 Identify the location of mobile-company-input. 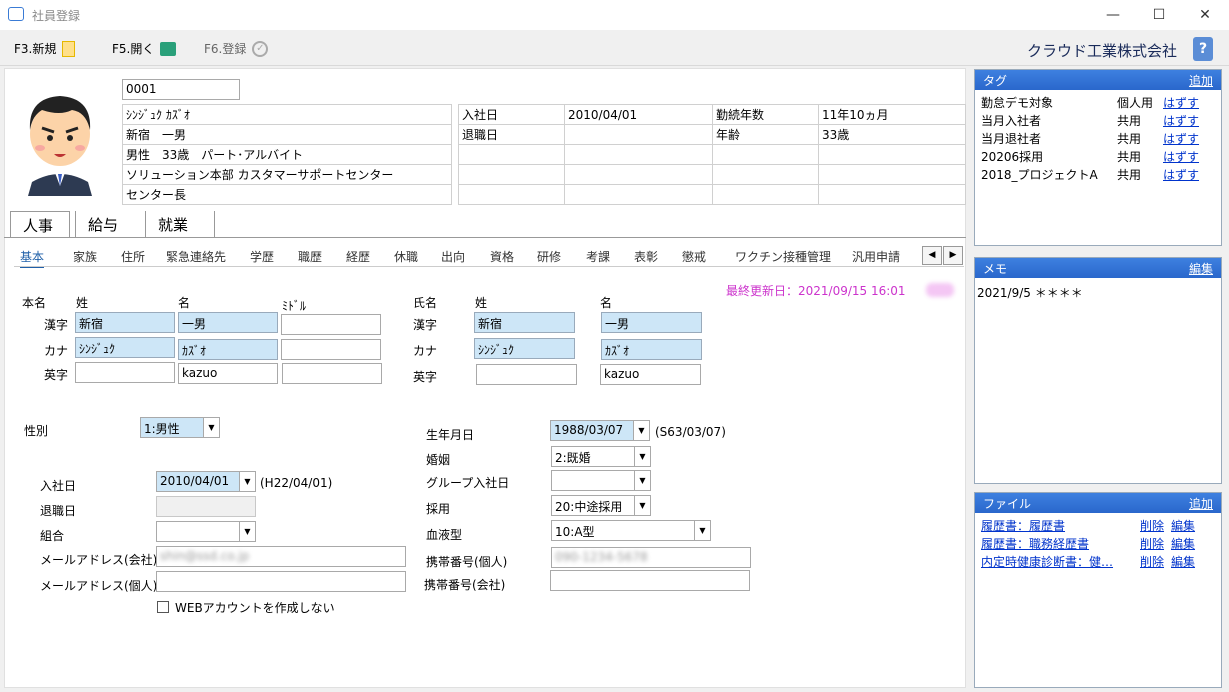
(650, 580).